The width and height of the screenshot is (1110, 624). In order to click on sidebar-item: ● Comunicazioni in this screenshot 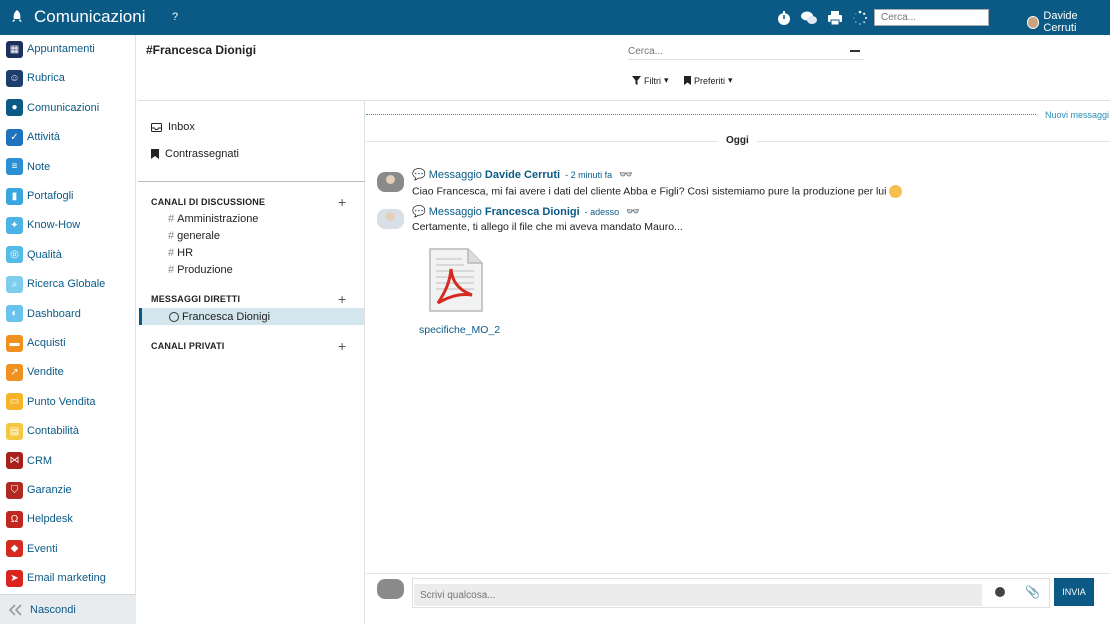, I will do `click(52, 108)`.